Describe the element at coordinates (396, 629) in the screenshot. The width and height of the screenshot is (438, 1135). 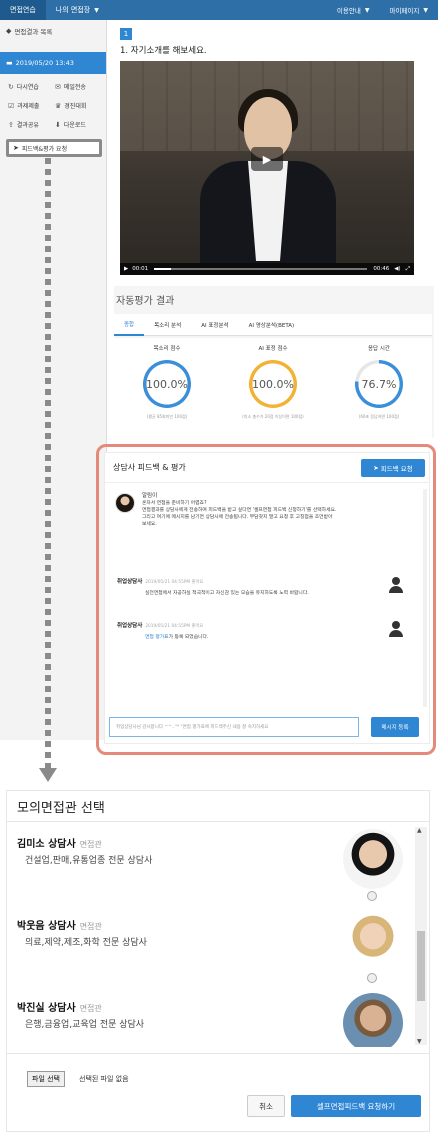
I see `person-icon` at that location.